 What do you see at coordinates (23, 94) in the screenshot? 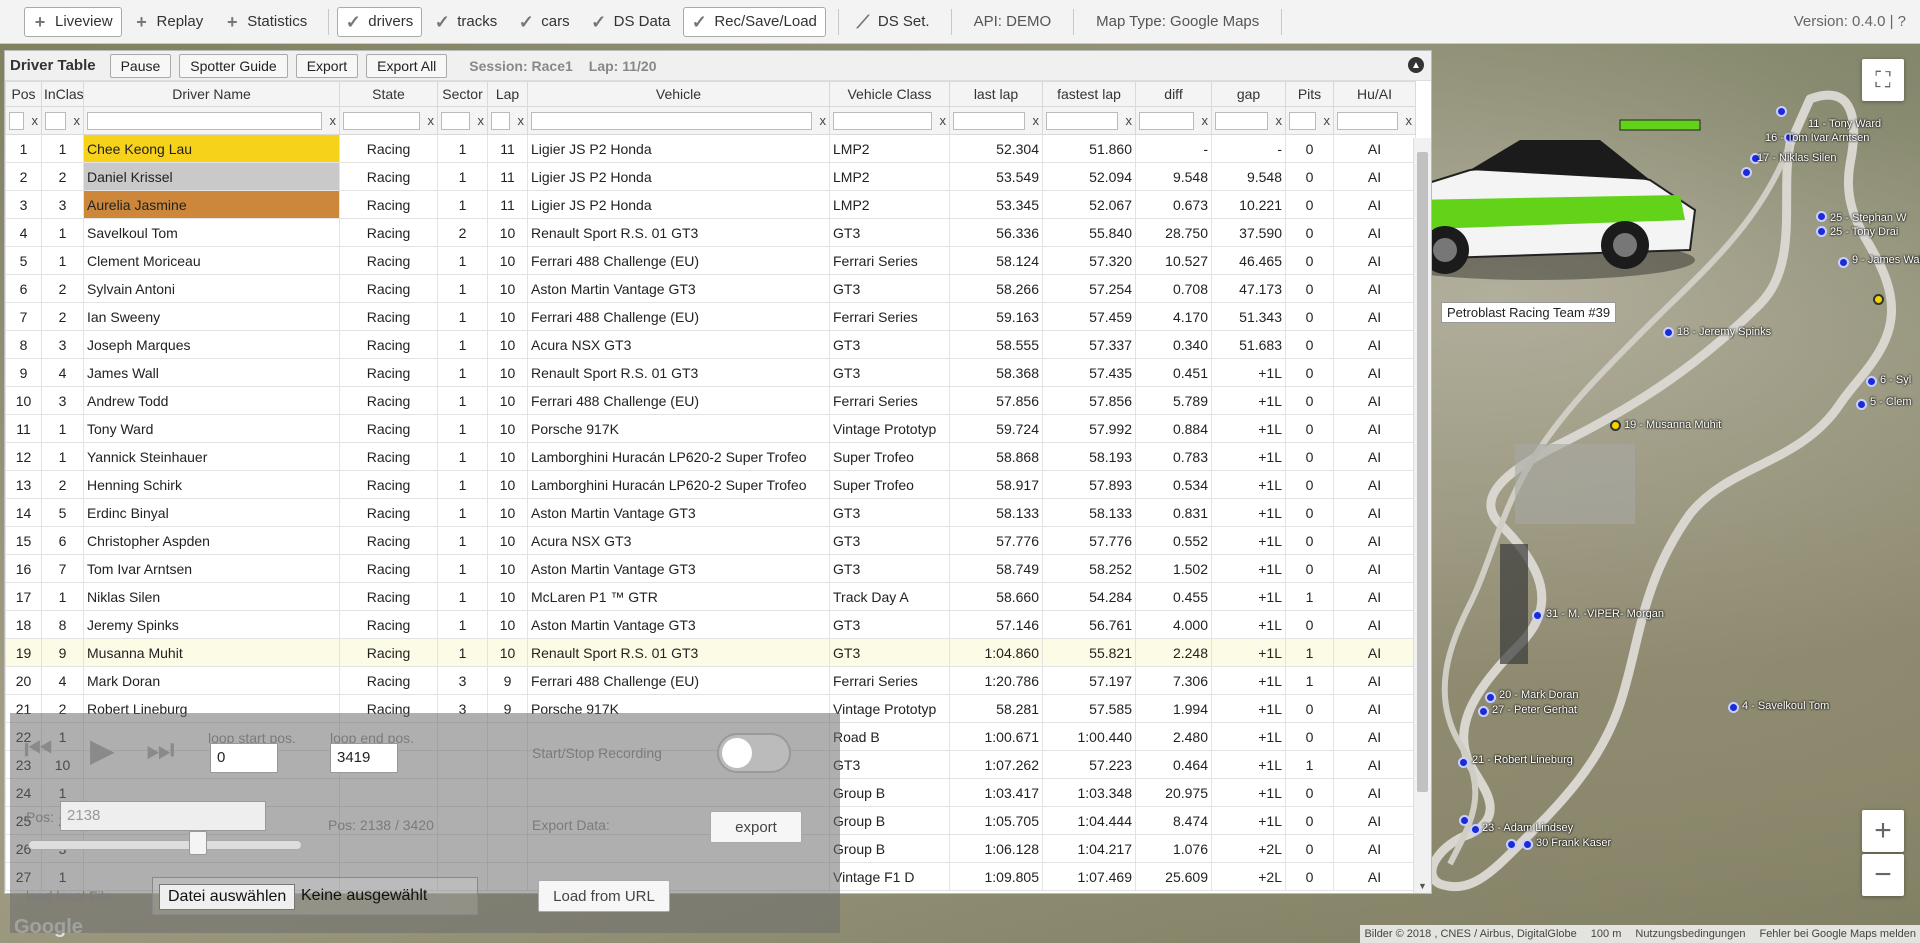
I see `column-header-pos: Pos` at bounding box center [23, 94].